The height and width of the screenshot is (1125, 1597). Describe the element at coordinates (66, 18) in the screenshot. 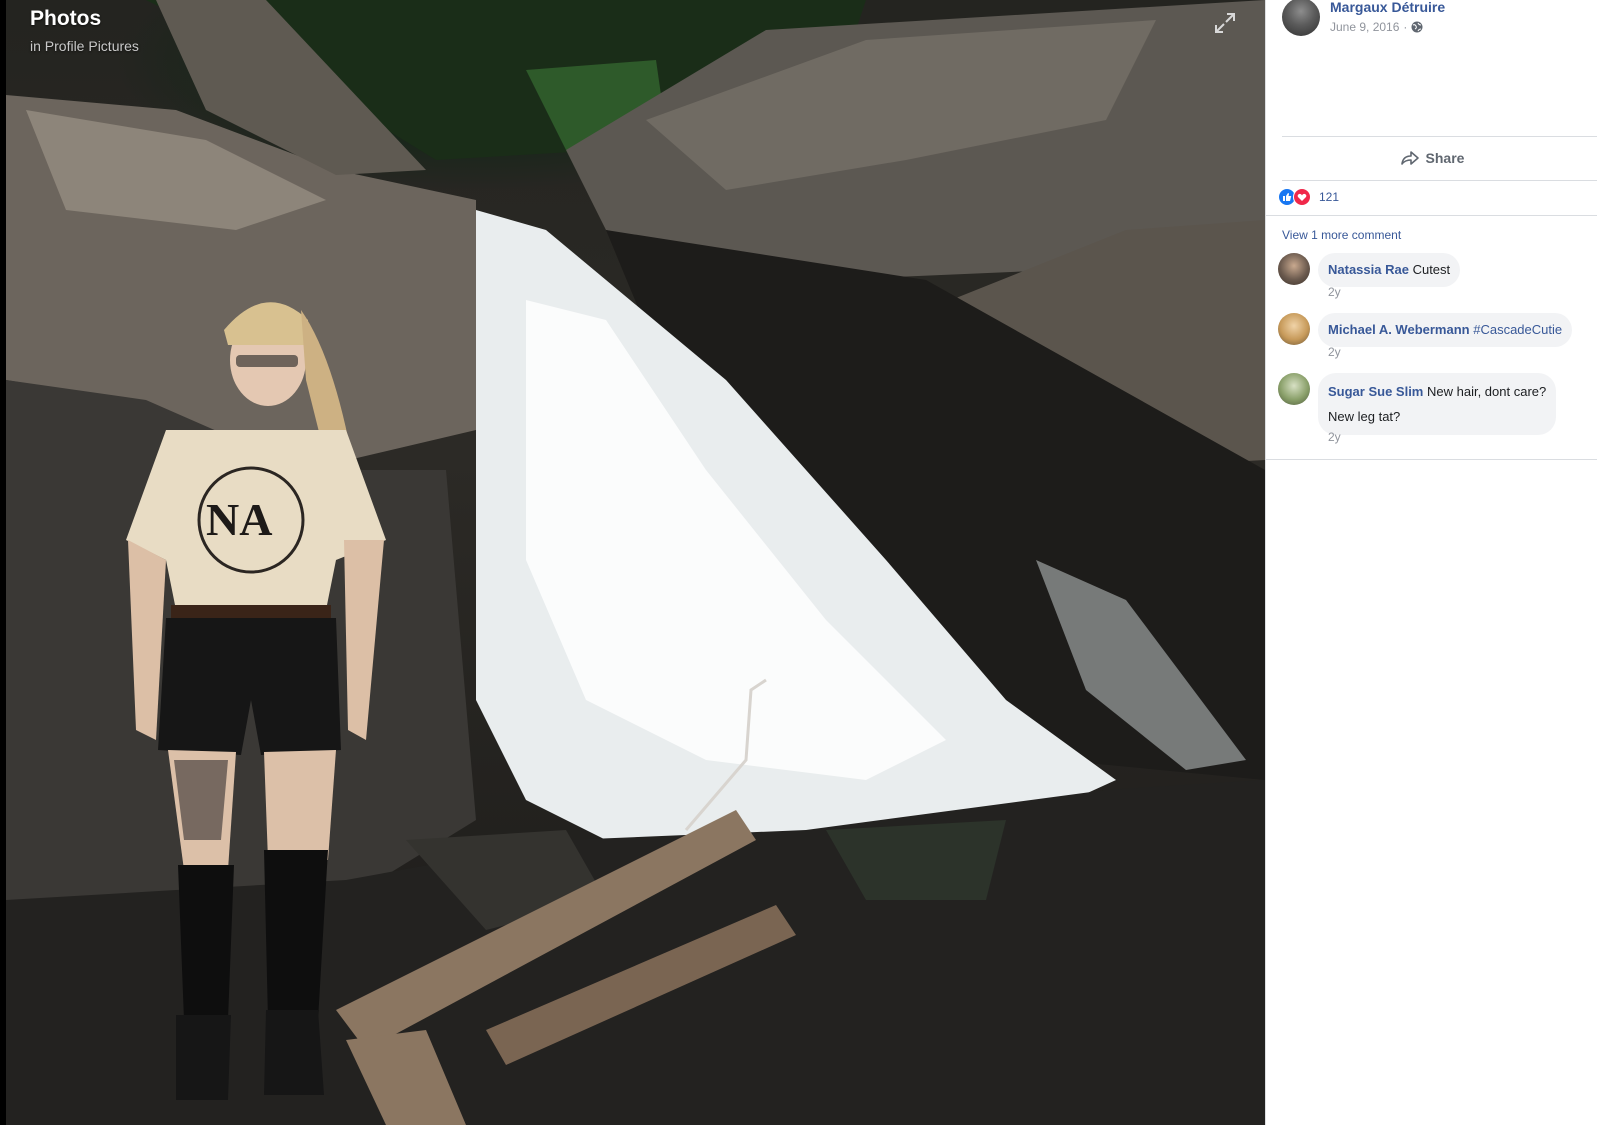

I see `stage-title: Photos` at that location.